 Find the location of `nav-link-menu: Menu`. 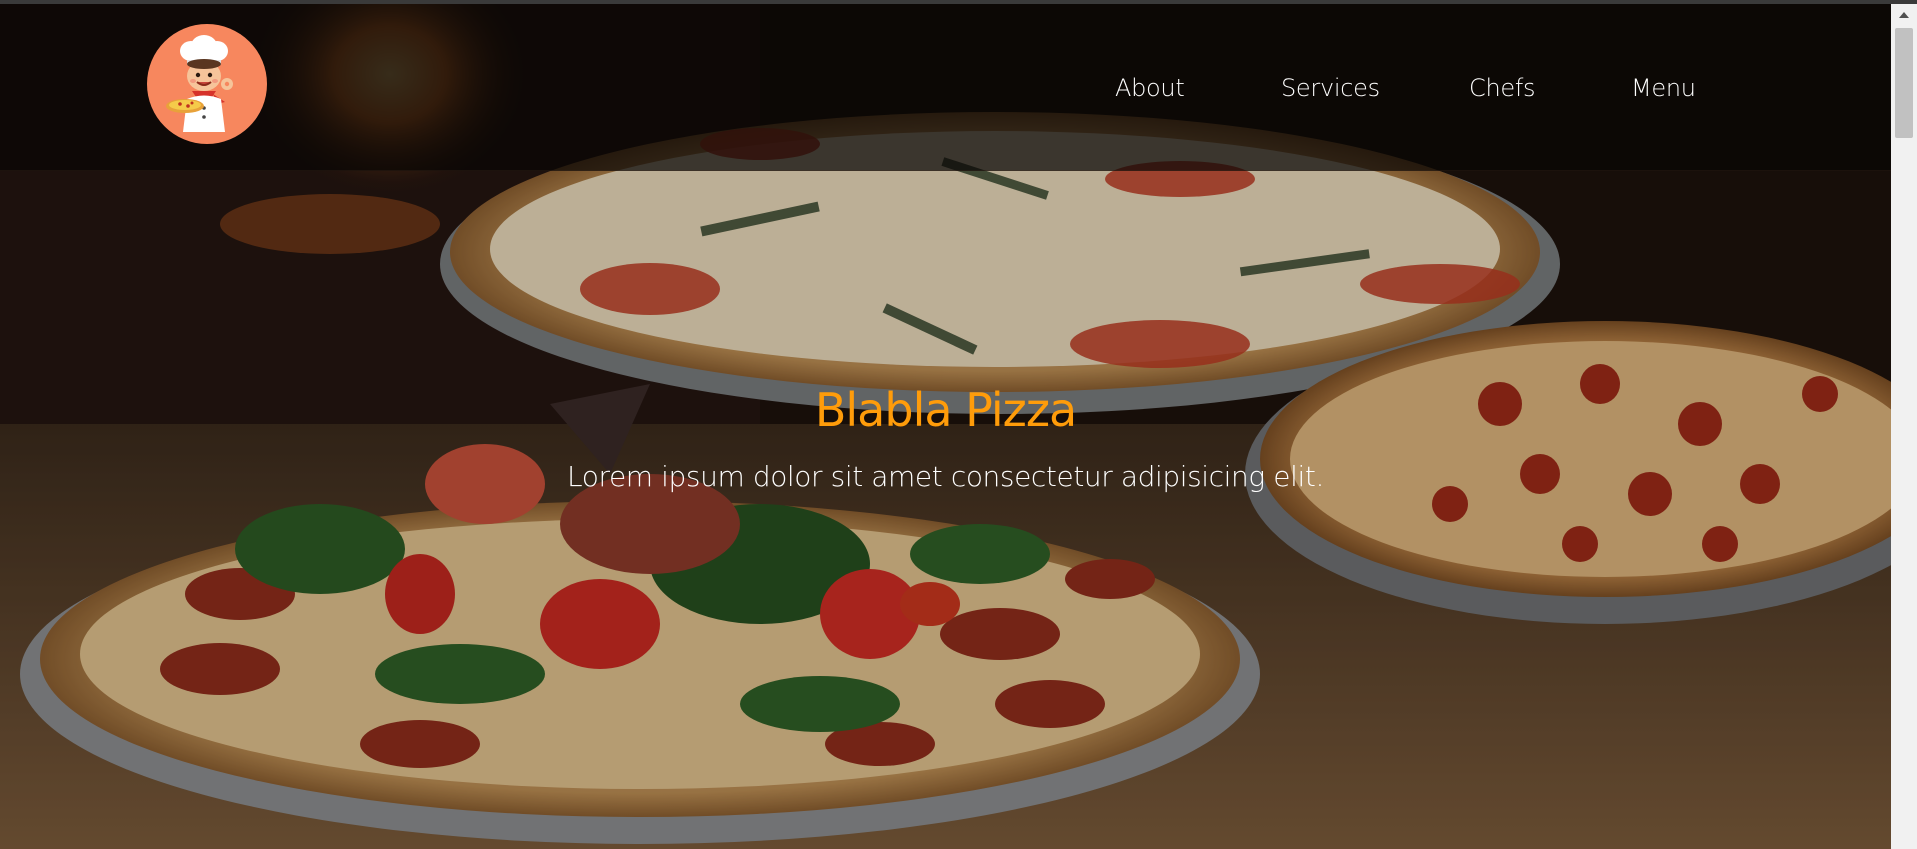

nav-link-menu: Menu is located at coordinates (1663, 88).